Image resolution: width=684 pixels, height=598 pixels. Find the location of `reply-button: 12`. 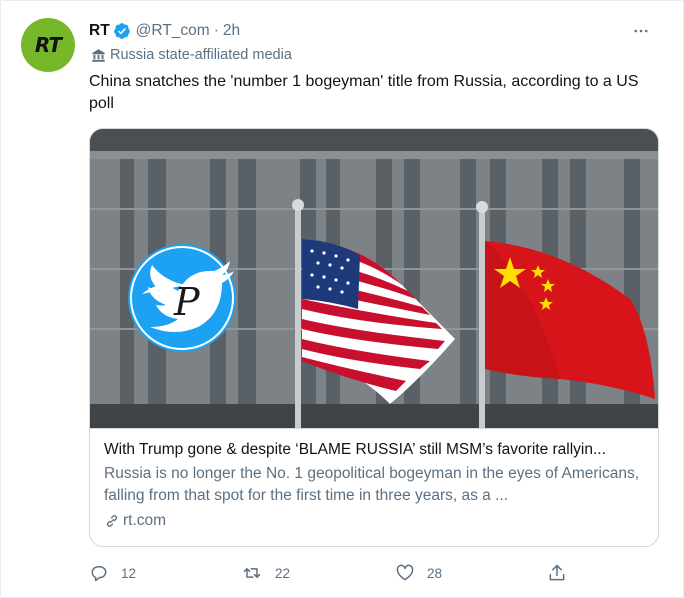

reply-button: 12 is located at coordinates (112, 573).